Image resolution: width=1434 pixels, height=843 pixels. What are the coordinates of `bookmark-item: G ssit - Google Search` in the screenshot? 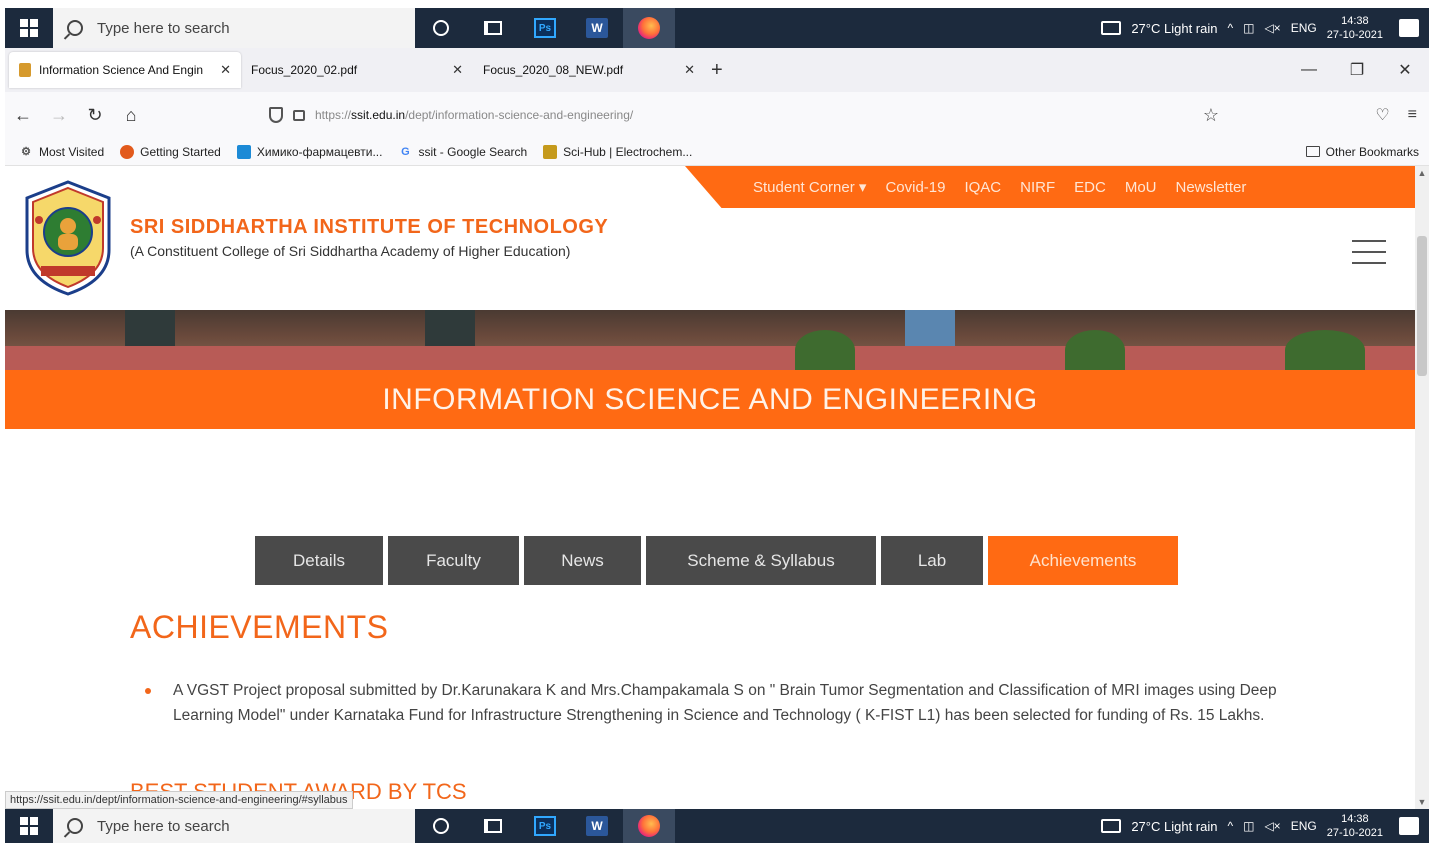 It's located at (462, 152).